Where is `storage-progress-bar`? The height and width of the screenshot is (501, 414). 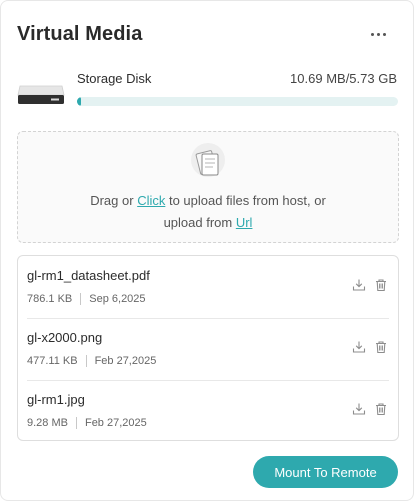
storage-progress-bar is located at coordinates (237, 101).